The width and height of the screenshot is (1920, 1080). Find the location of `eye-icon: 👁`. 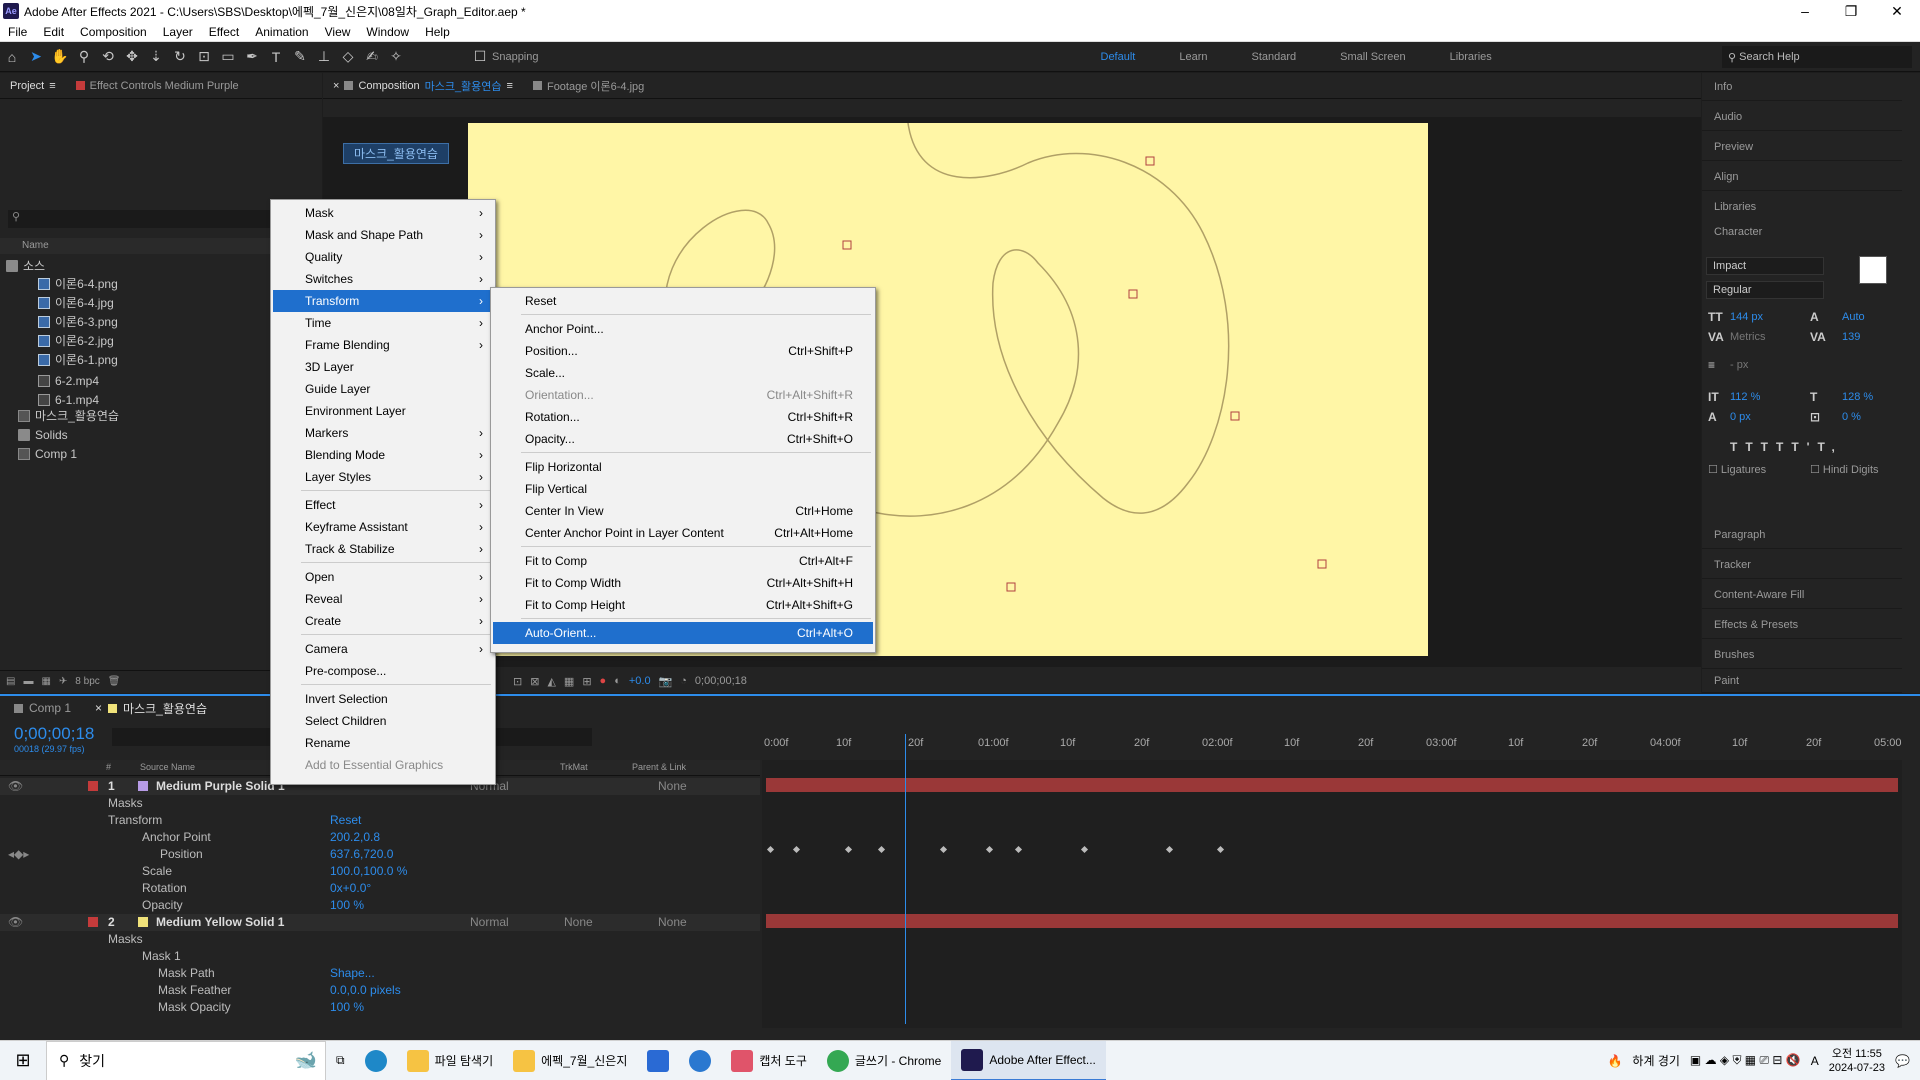

eye-icon: 👁 is located at coordinates (15, 786).